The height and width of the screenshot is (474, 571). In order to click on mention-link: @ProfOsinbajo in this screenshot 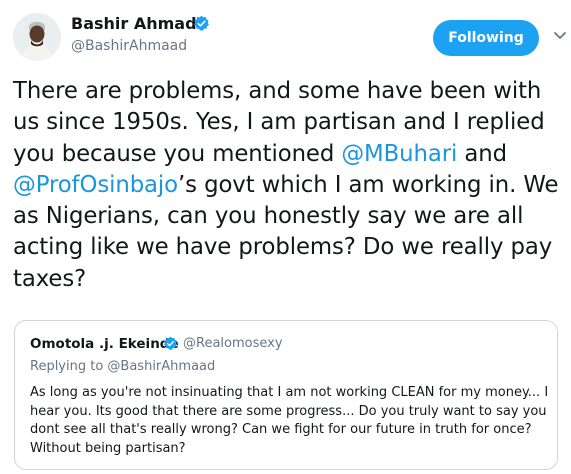, I will do `click(95, 185)`.